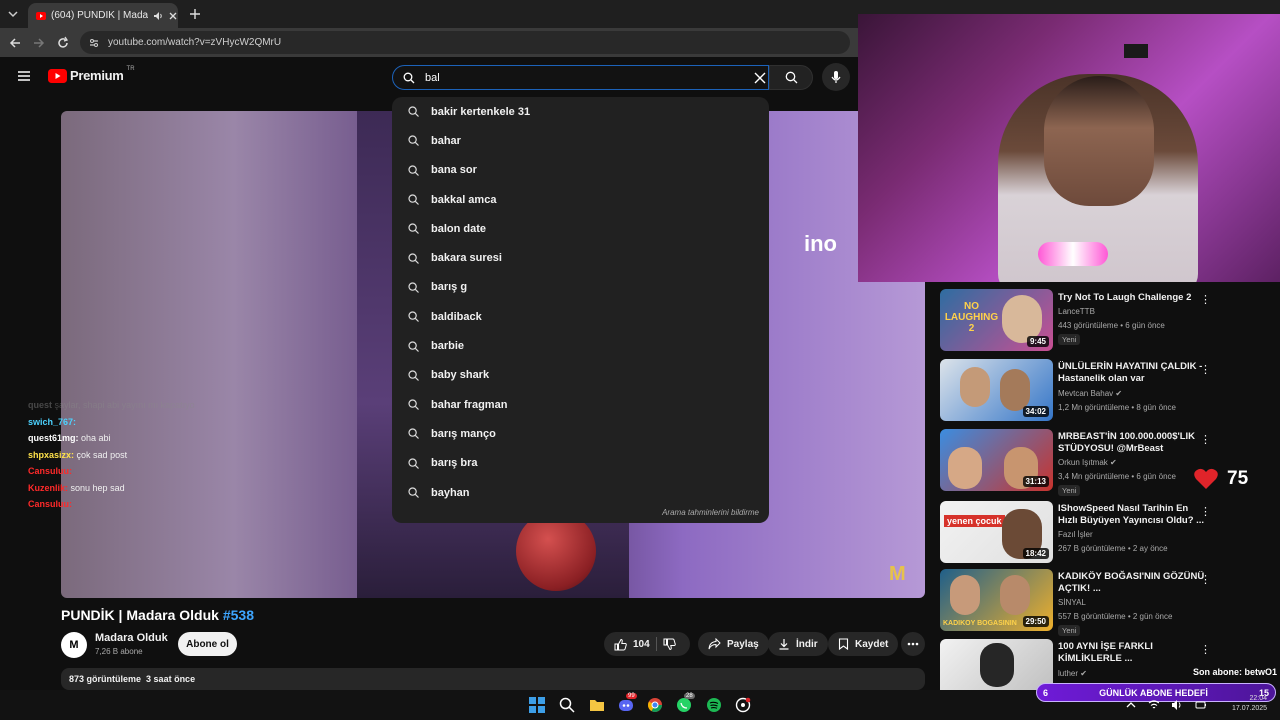 This screenshot has width=1280, height=720. I want to click on like-count: 104, so click(641, 644).